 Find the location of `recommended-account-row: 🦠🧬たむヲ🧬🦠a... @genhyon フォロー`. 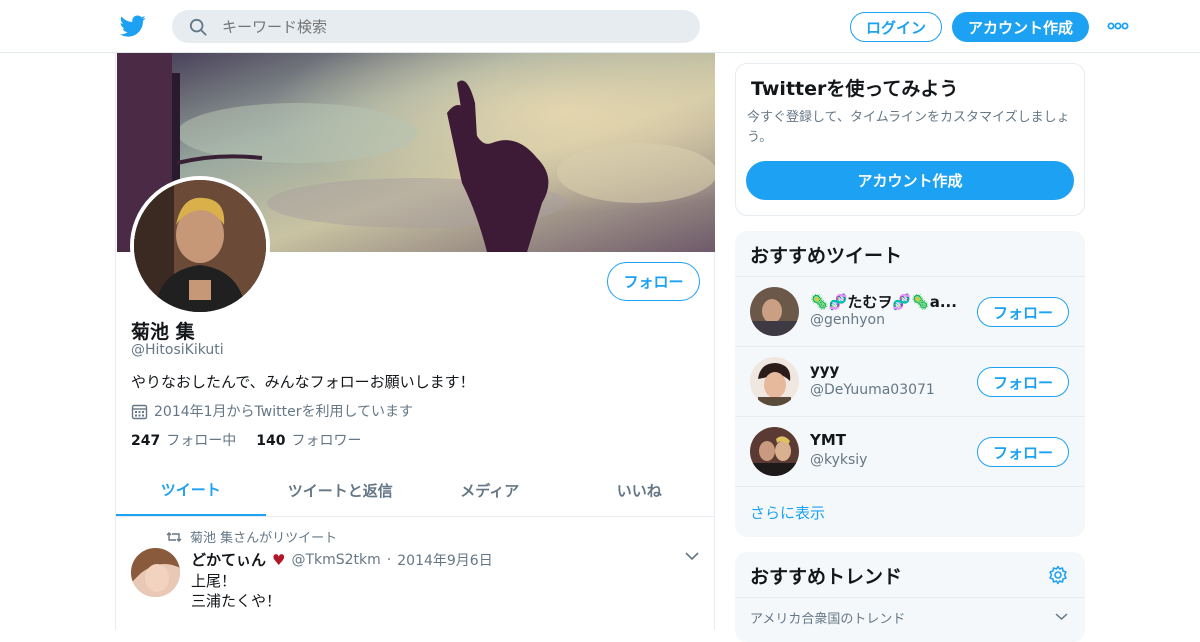

recommended-account-row: 🦠🧬たむヲ🧬🦠a... @genhyon フォロー is located at coordinates (910, 311).